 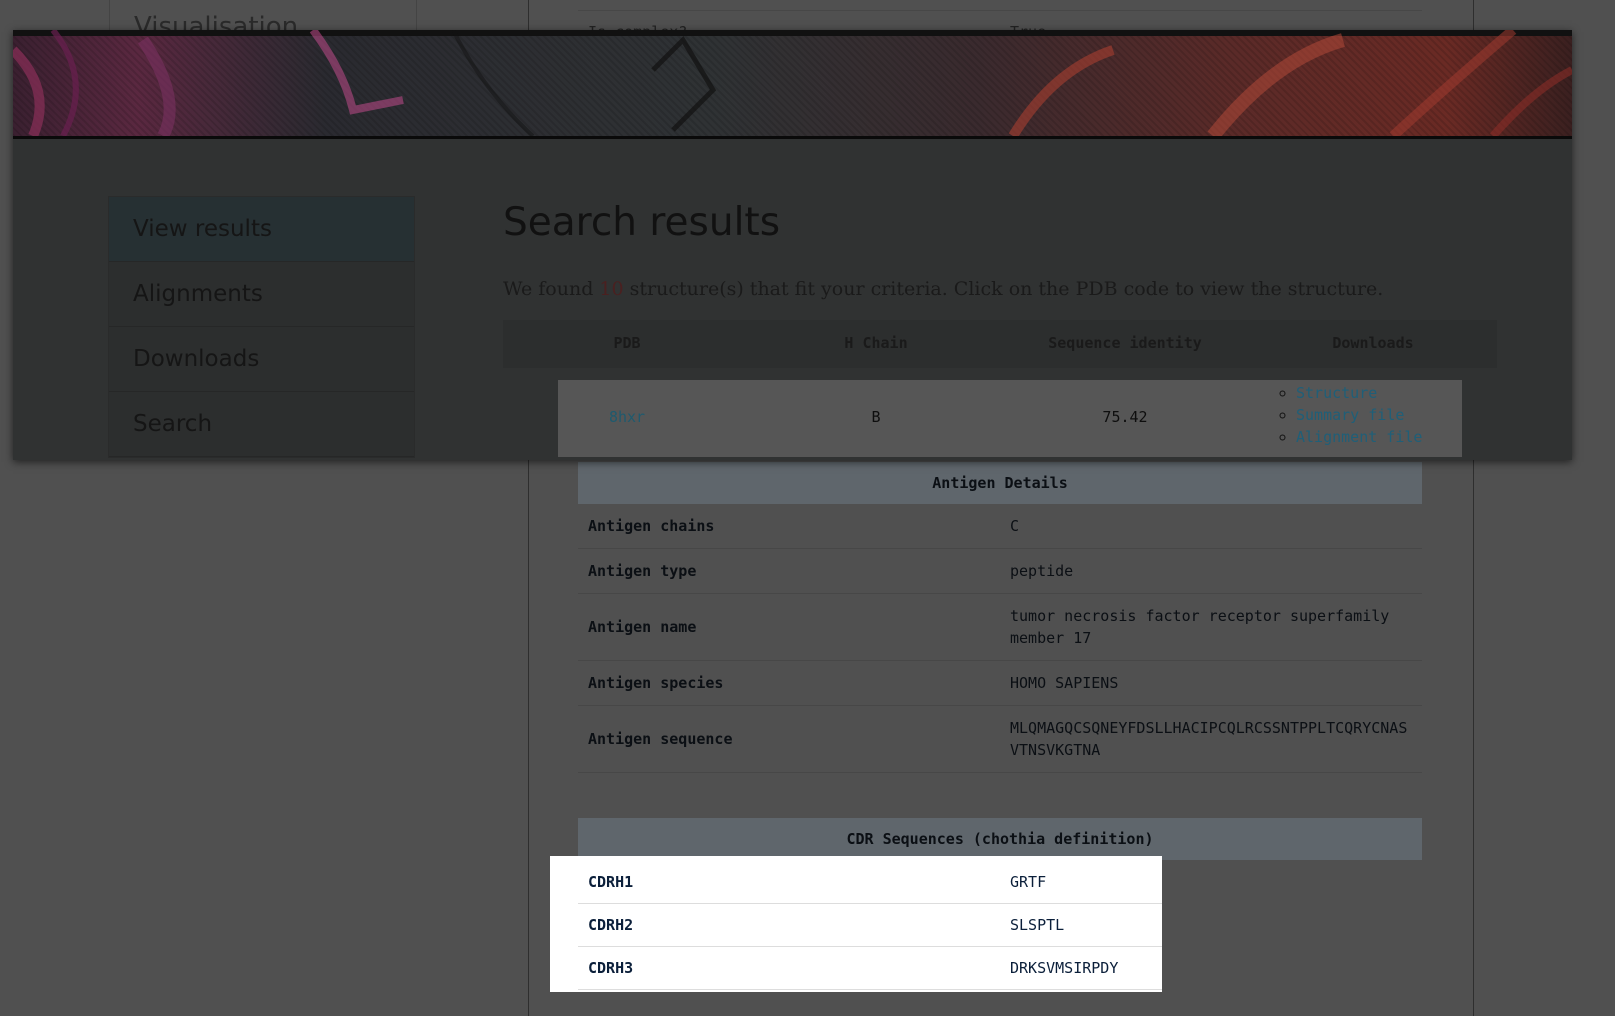 I want to click on sidebar-item-view-results: View results, so click(x=261, y=229).